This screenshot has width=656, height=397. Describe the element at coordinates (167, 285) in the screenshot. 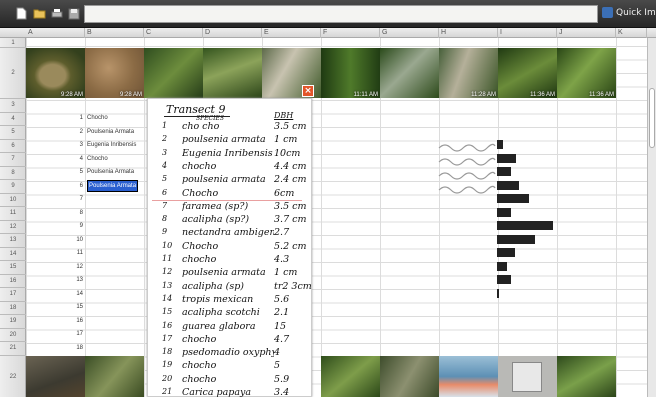

I see `note-line-number: 13` at that location.